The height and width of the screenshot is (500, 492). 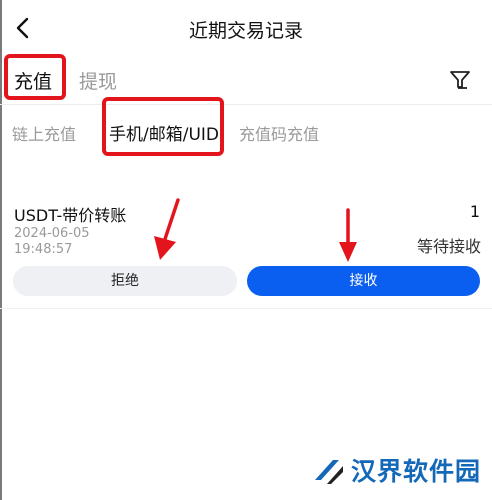 What do you see at coordinates (348, 235) in the screenshot?
I see `arrow-down-icon` at bounding box center [348, 235].